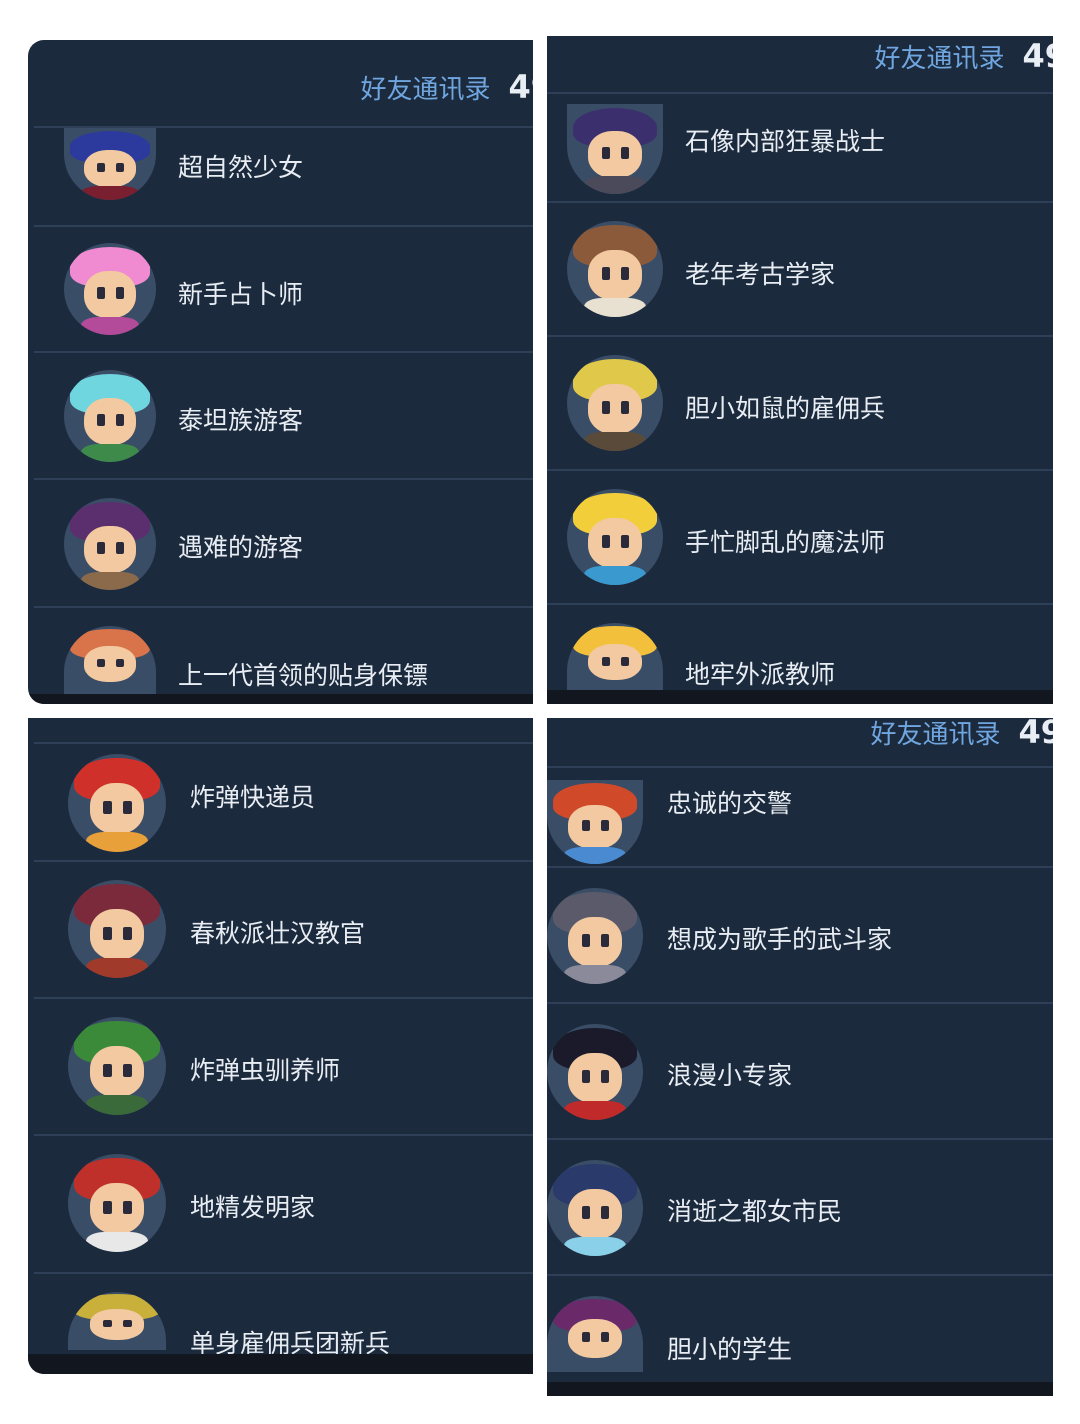 This screenshot has width=1080, height=1424. I want to click on friend-row: 遇难的游客, so click(280, 543).